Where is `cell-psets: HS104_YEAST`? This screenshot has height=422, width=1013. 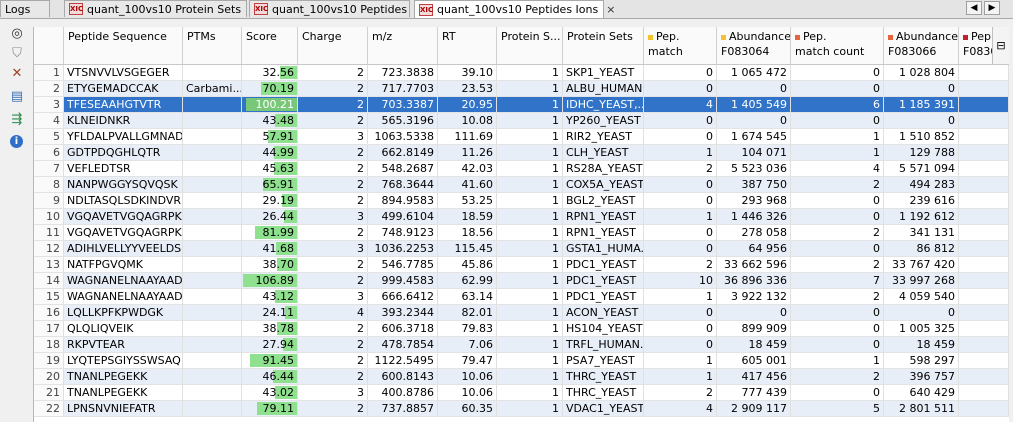 cell-psets: HS104_YEAST is located at coordinates (603, 328).